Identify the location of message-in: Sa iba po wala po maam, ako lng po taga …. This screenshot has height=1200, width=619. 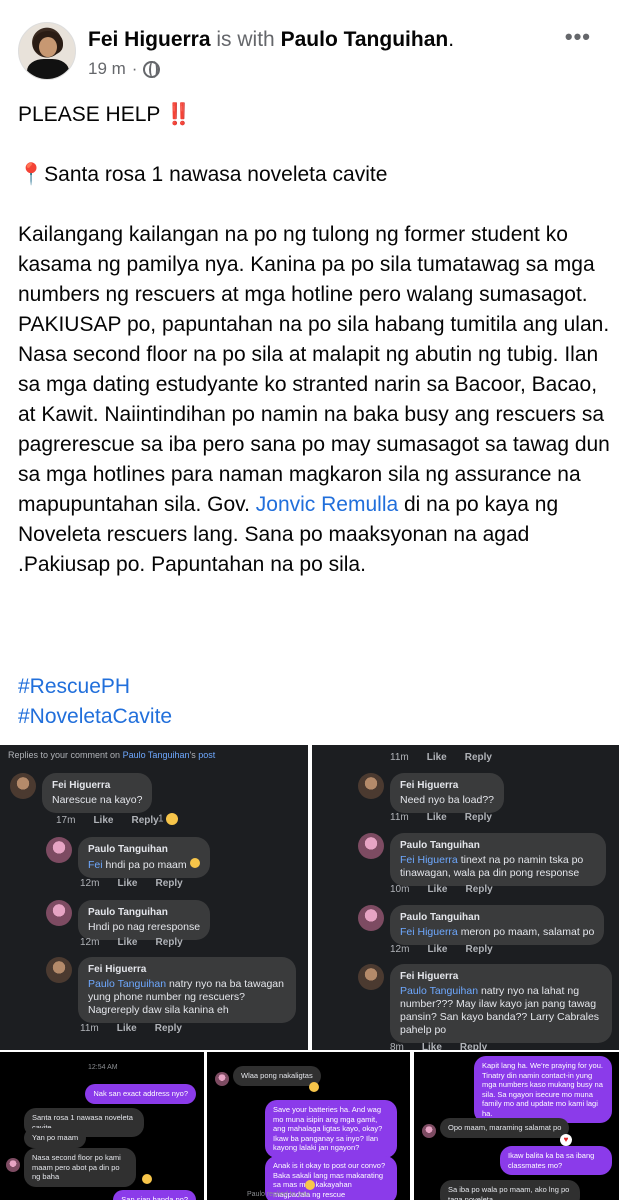
(510, 1190).